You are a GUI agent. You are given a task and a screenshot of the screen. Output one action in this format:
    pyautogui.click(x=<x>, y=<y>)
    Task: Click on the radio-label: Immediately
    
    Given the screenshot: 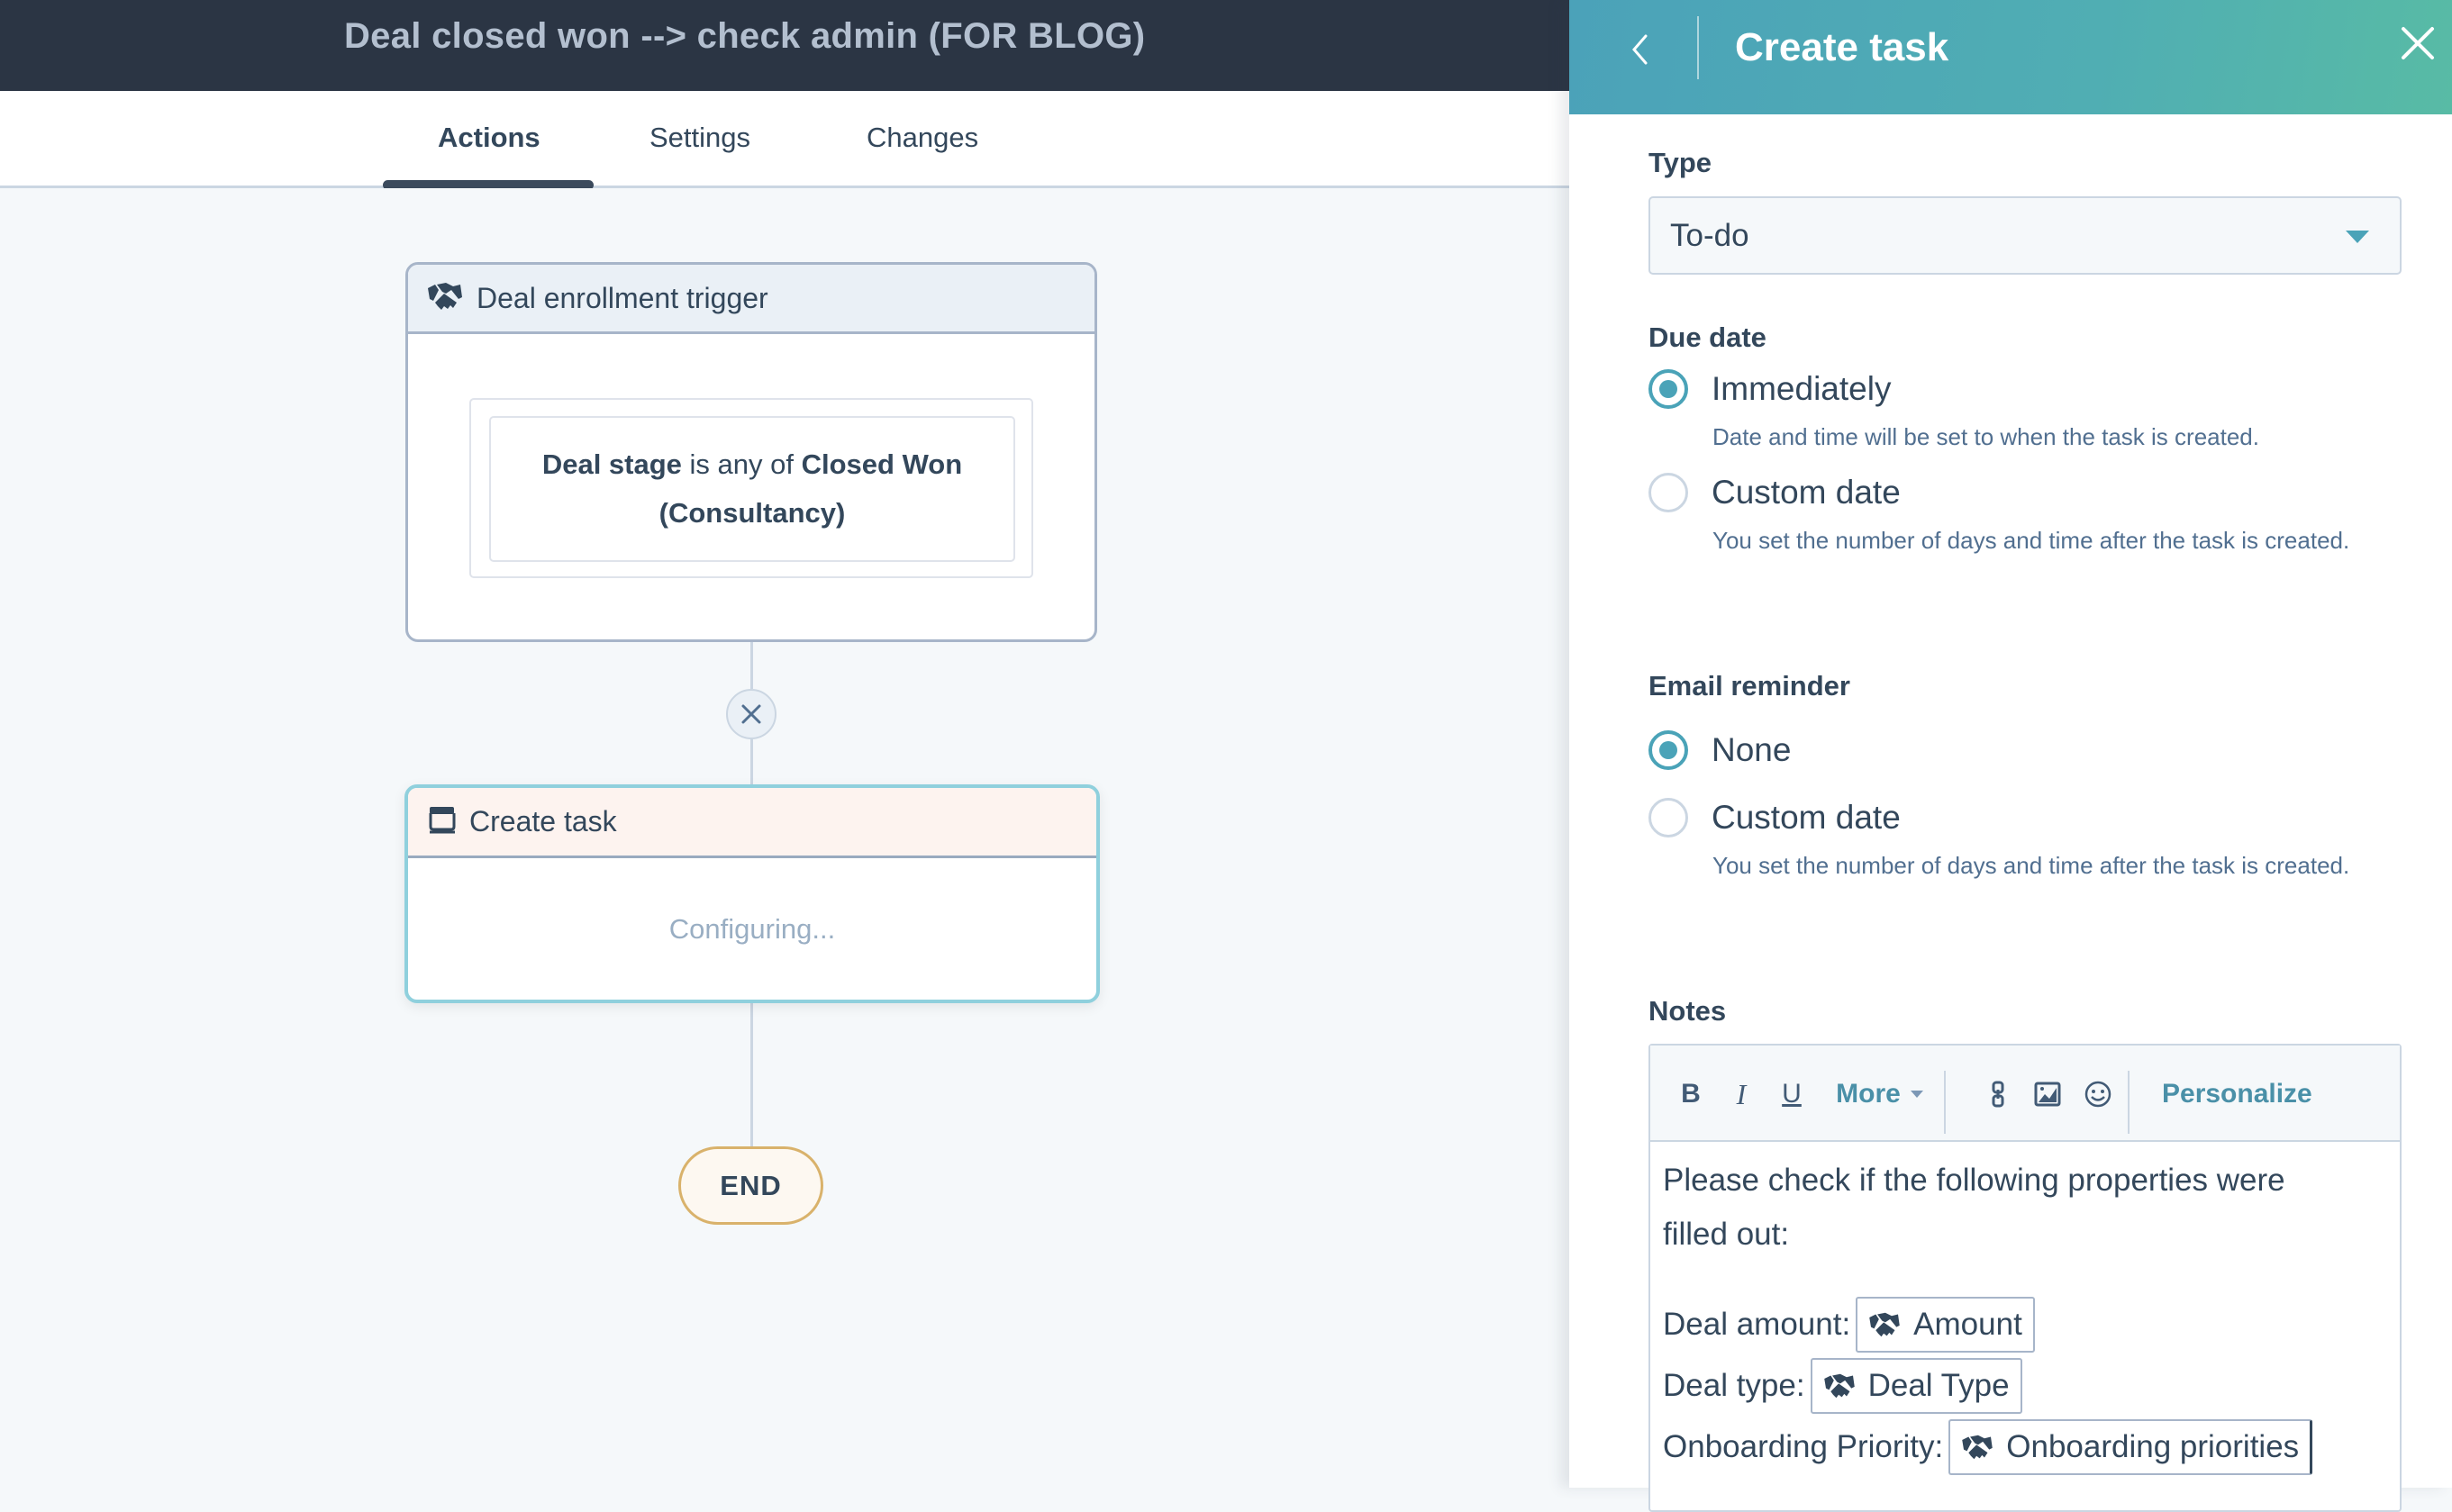 What is the action you would take?
    pyautogui.click(x=1802, y=388)
    